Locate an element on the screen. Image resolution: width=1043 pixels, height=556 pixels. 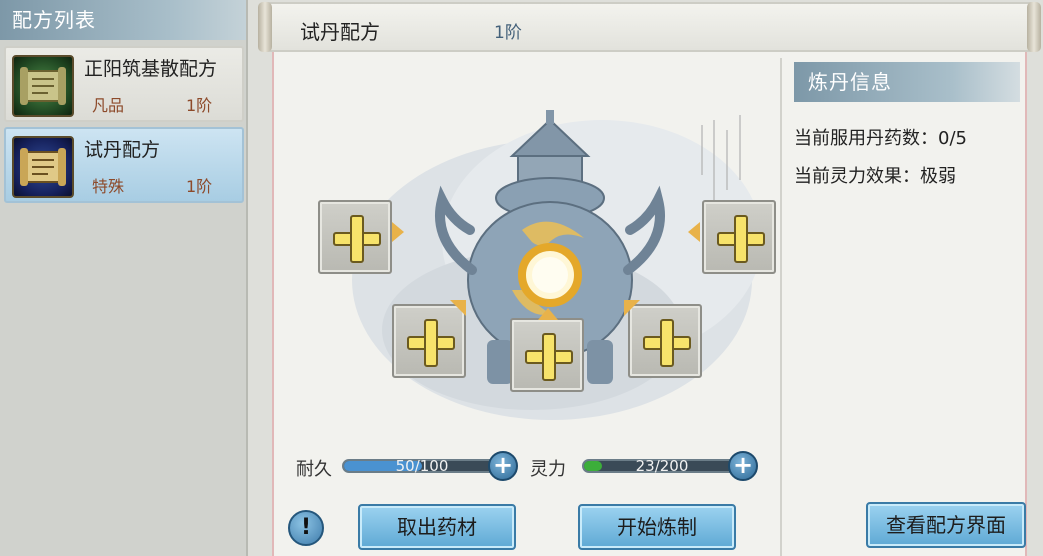
ingredient-slot-top-left is located at coordinates (355, 237).